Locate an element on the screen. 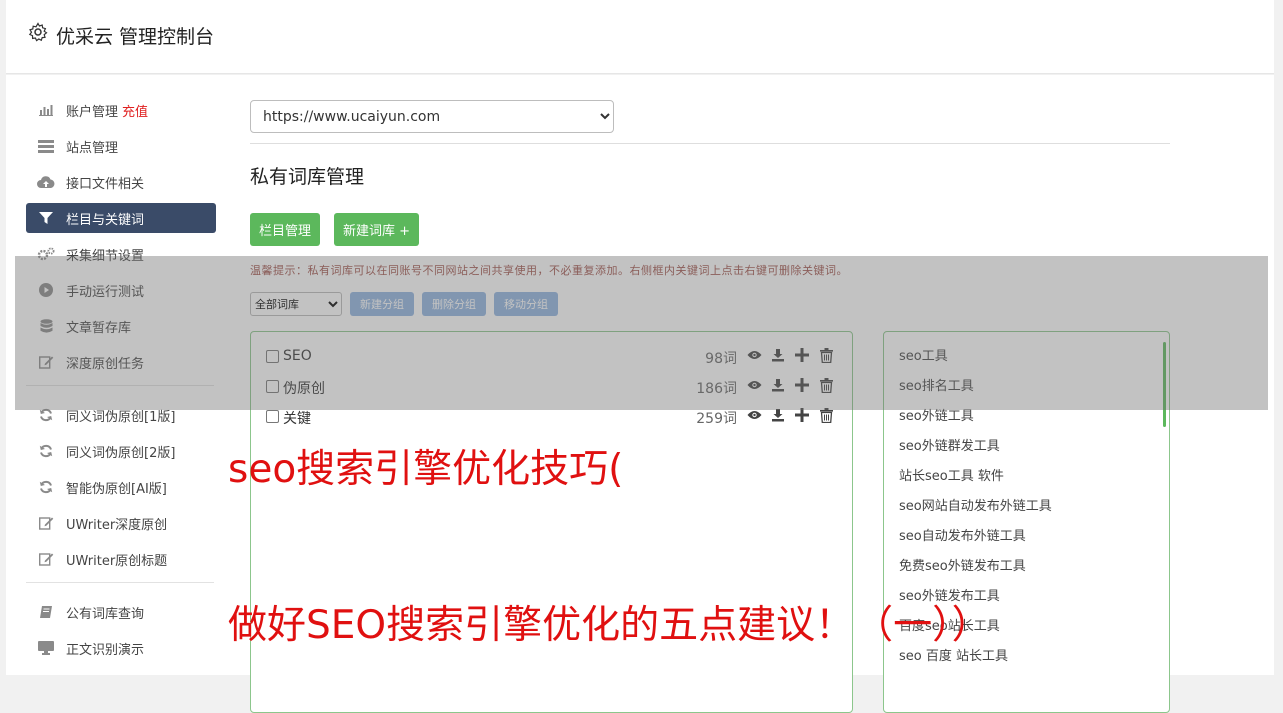 The width and height of the screenshot is (1283, 713). cloud-upload-icon is located at coordinates (46, 182).